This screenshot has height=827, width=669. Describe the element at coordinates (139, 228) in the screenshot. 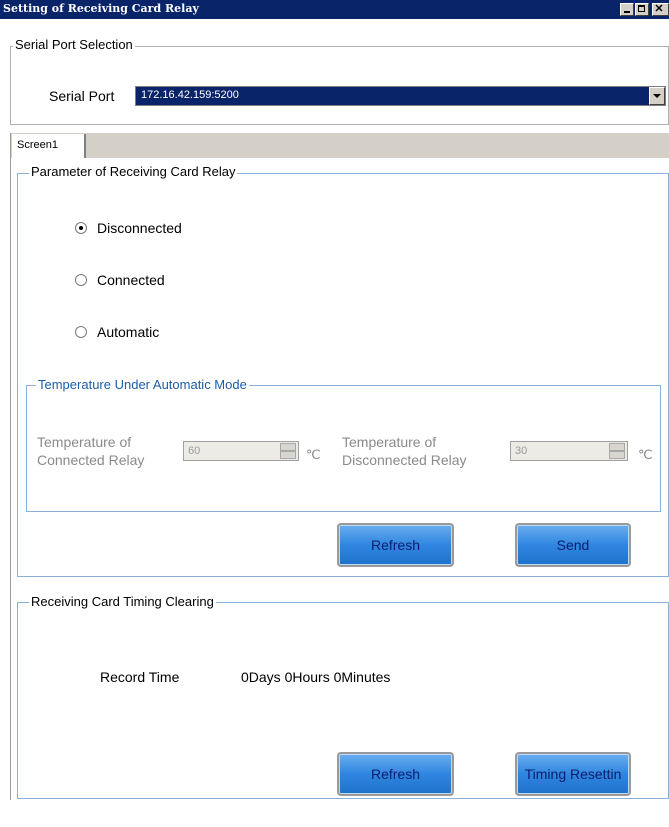

I see `radio-disconnected-label: Disconnected` at that location.